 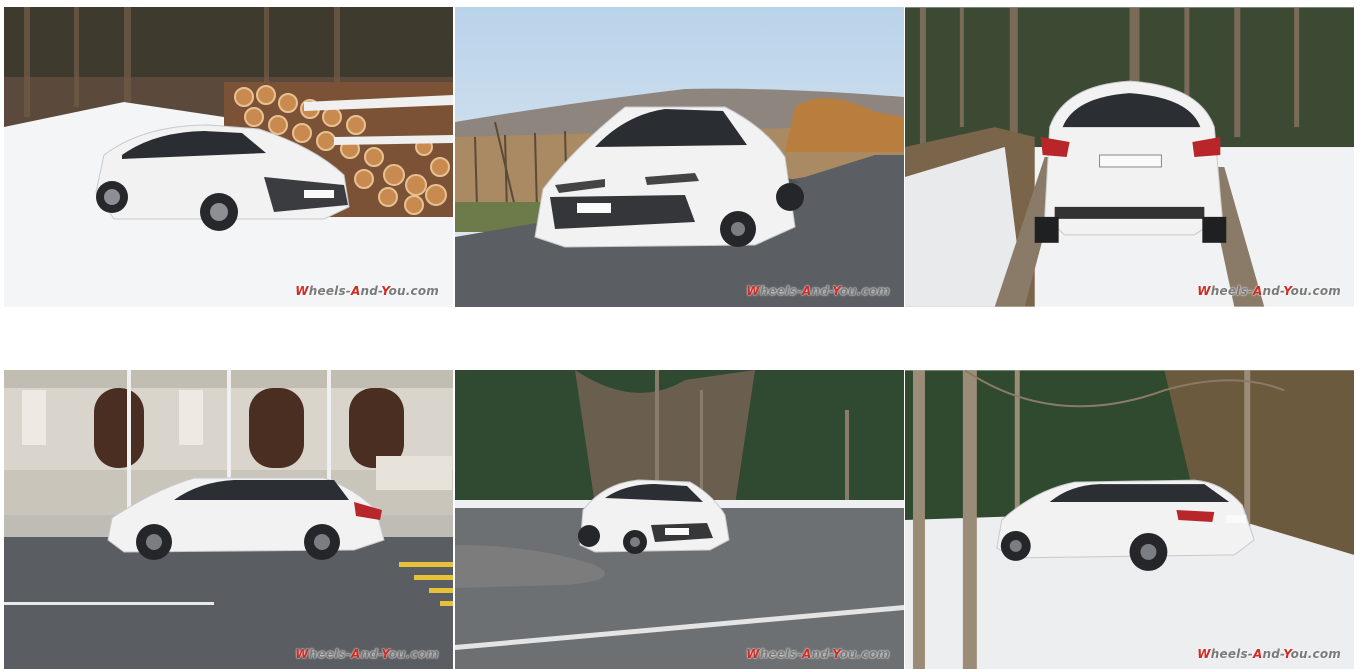 I want to click on gallery-thumbnail-4: Wheels-And-You.com, so click(x=228, y=519).